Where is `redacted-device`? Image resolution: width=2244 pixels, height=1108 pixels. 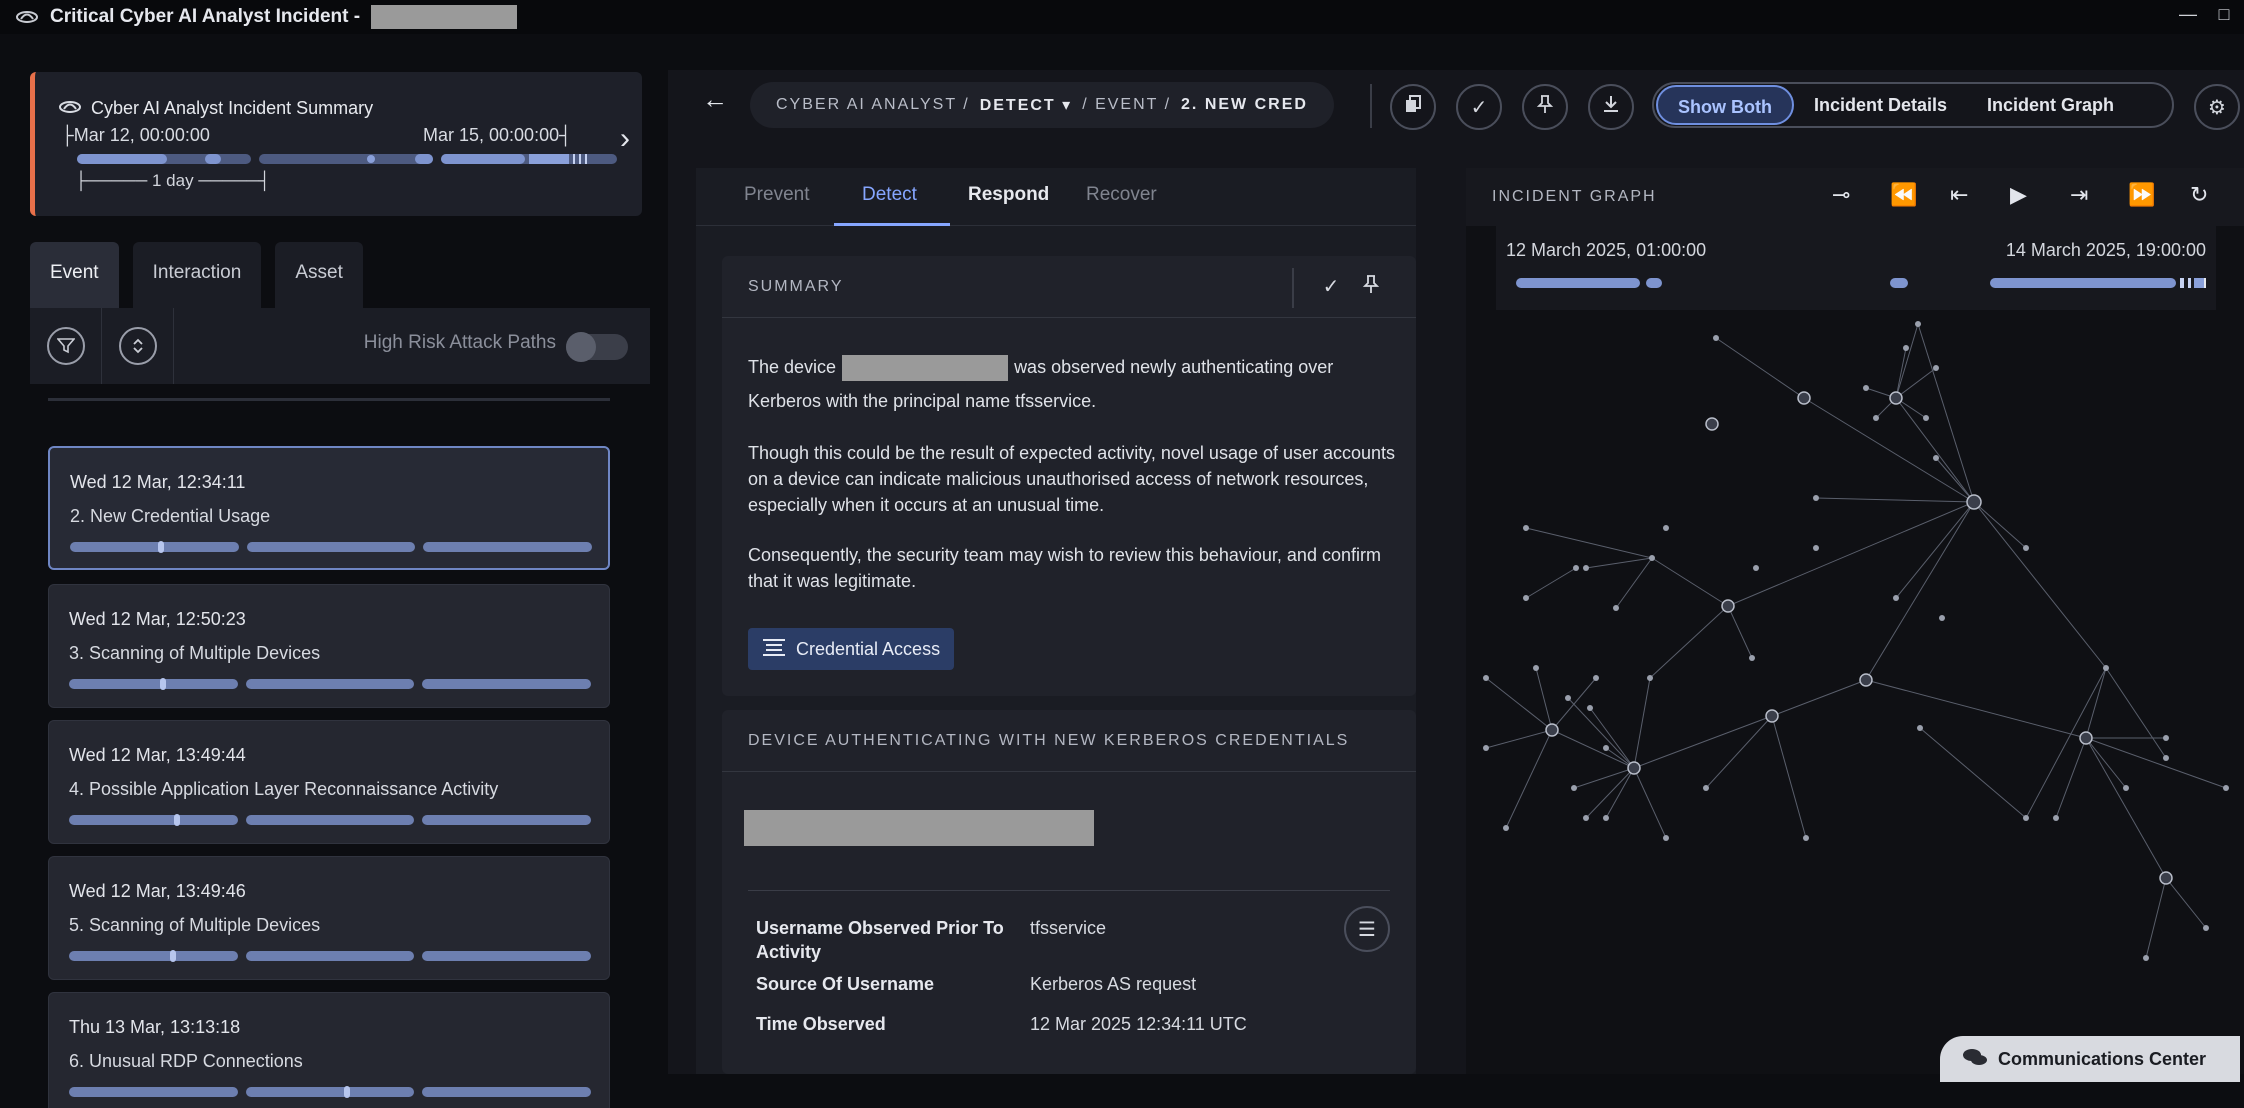
redacted-device is located at coordinates (925, 368).